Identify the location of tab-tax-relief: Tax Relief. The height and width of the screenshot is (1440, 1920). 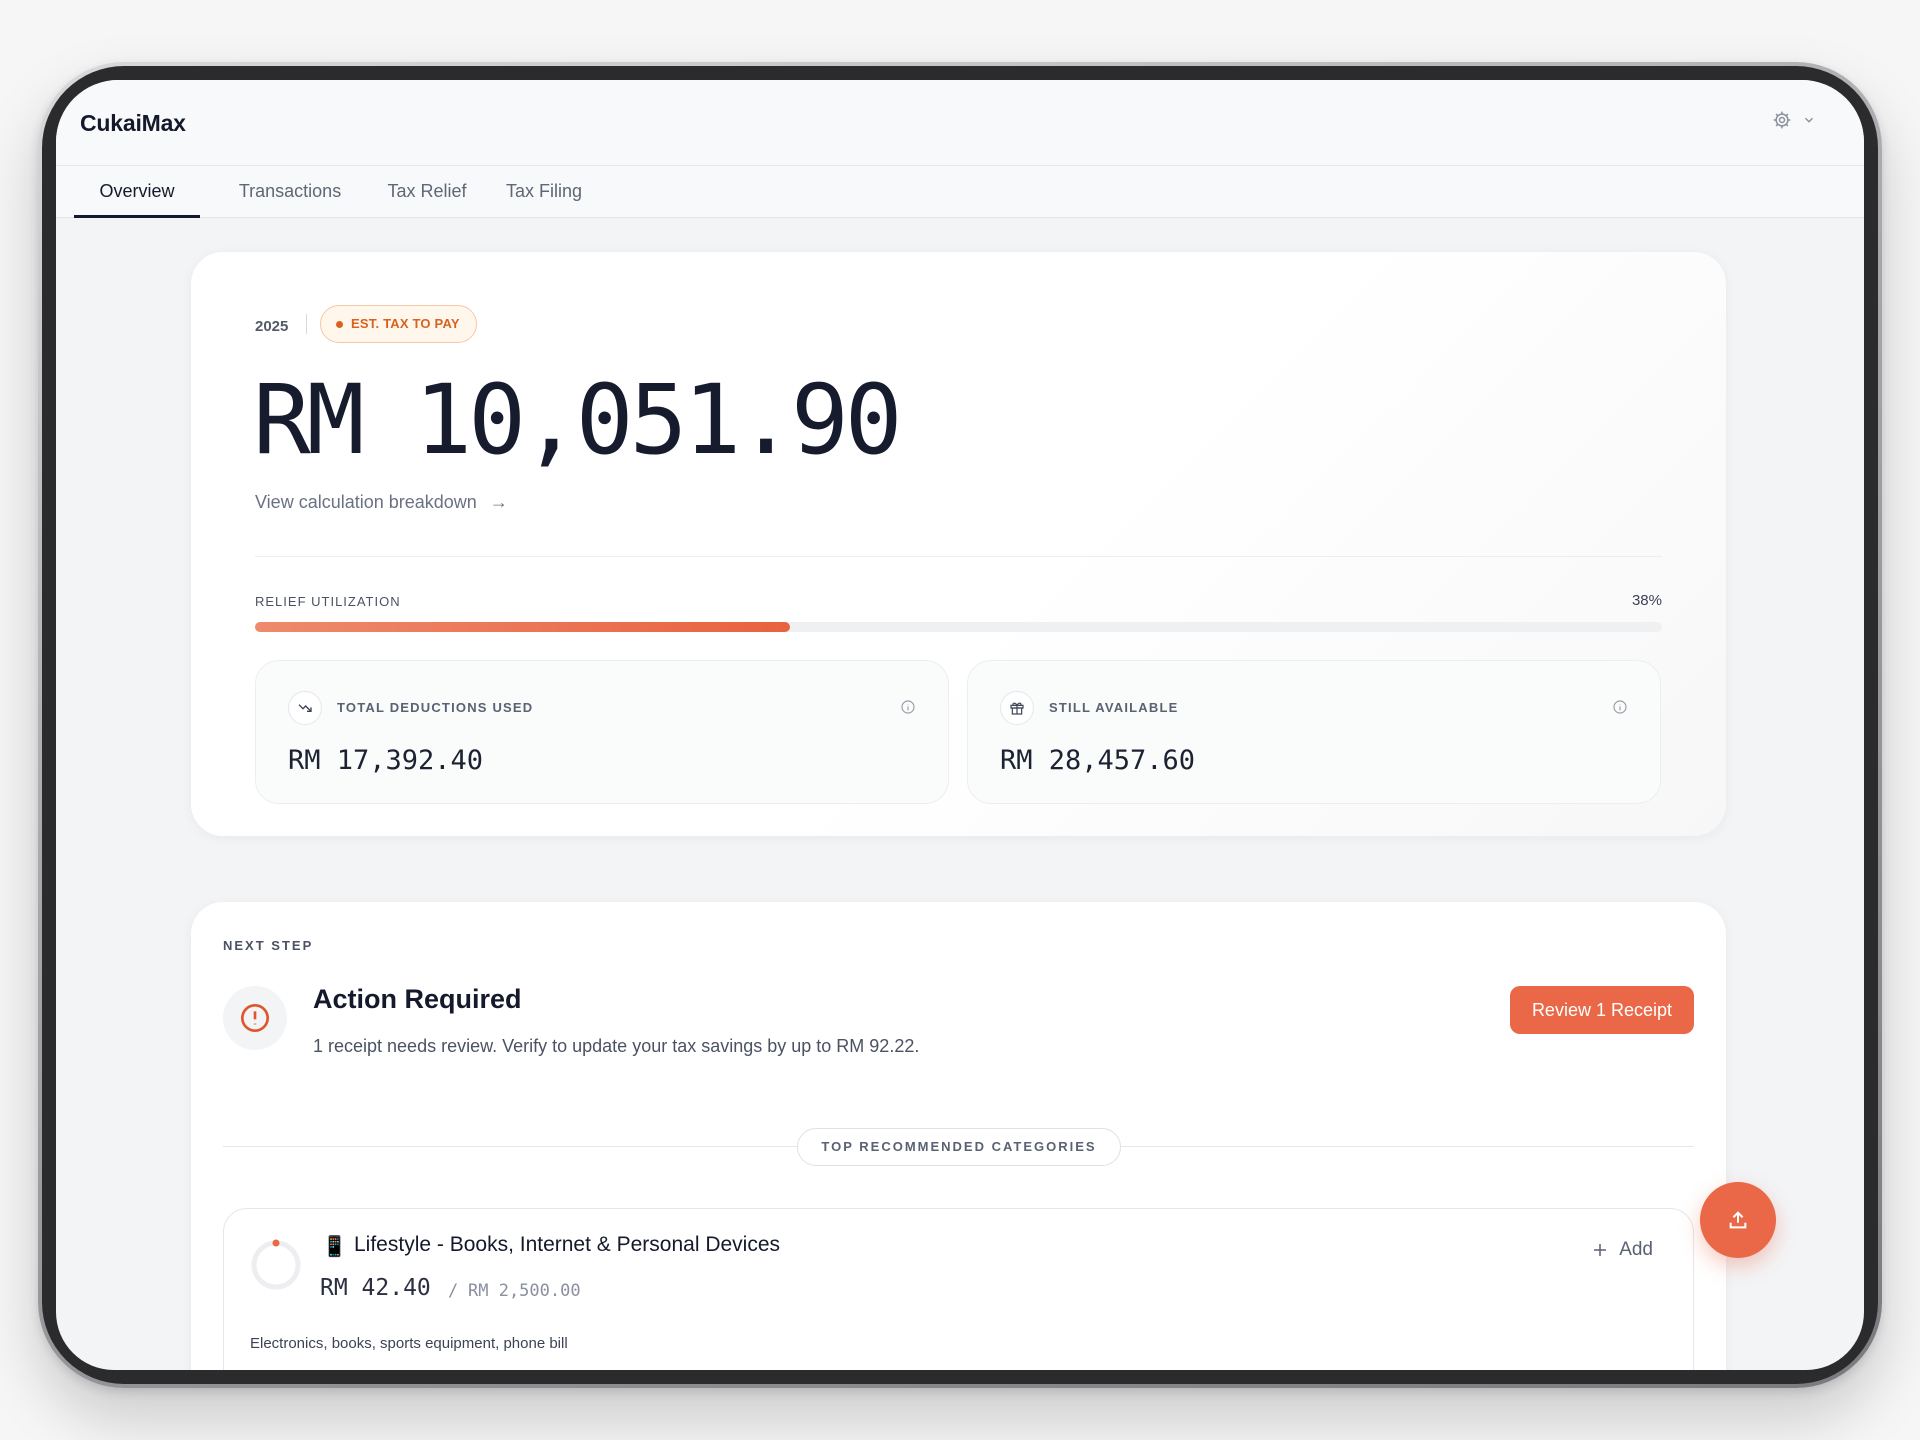
(427, 192).